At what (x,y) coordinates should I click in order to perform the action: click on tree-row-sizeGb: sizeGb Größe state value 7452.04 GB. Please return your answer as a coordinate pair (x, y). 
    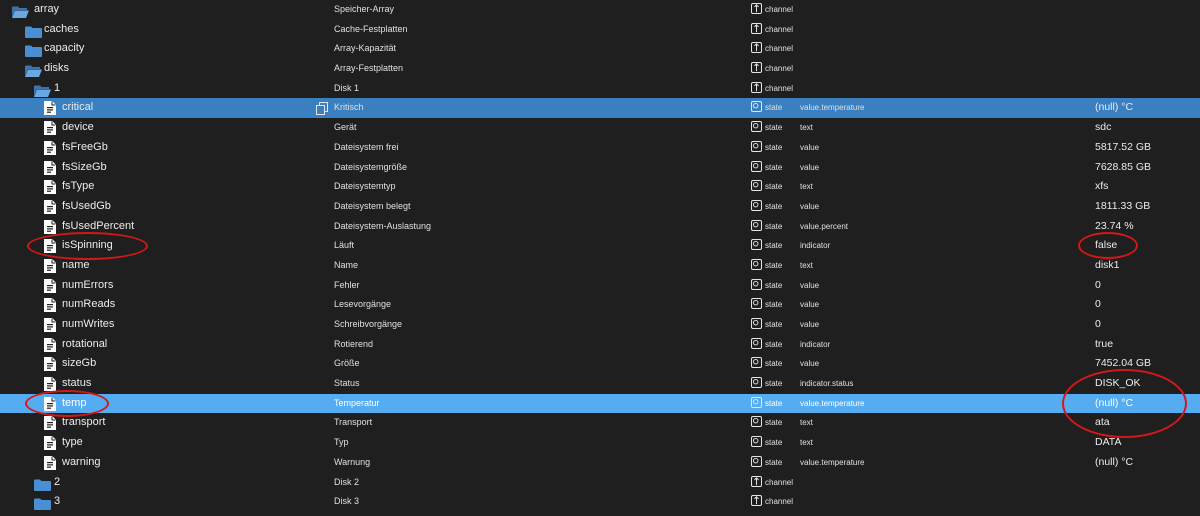
    Looking at the image, I should click on (600, 364).